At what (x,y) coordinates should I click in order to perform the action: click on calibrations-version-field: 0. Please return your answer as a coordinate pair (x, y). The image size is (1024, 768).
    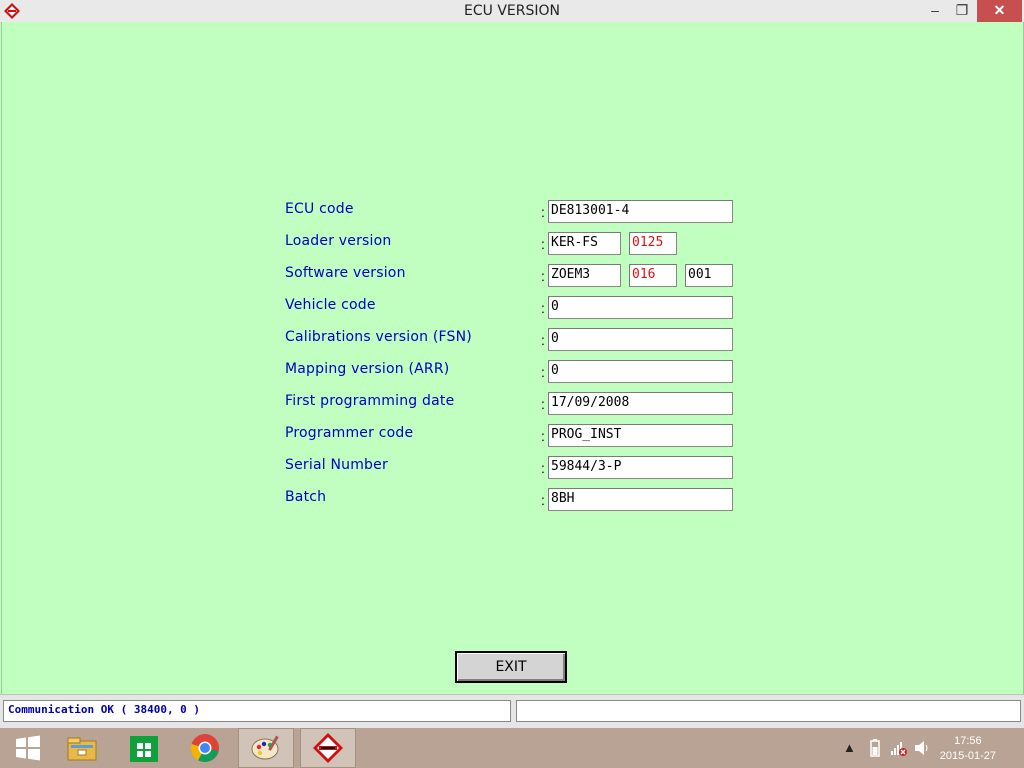
    Looking at the image, I should click on (640, 339).